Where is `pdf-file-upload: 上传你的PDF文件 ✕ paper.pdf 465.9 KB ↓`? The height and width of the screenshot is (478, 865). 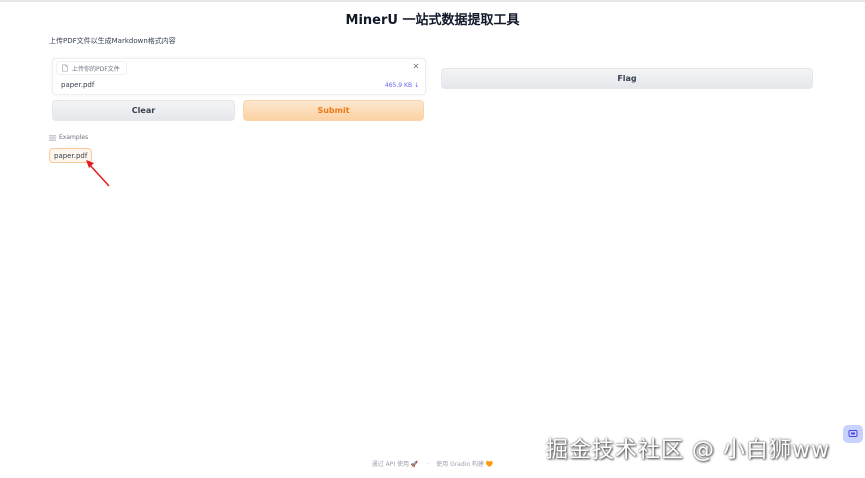 pdf-file-upload: 上传你的PDF文件 ✕ paper.pdf 465.9 KB ↓ is located at coordinates (239, 76).